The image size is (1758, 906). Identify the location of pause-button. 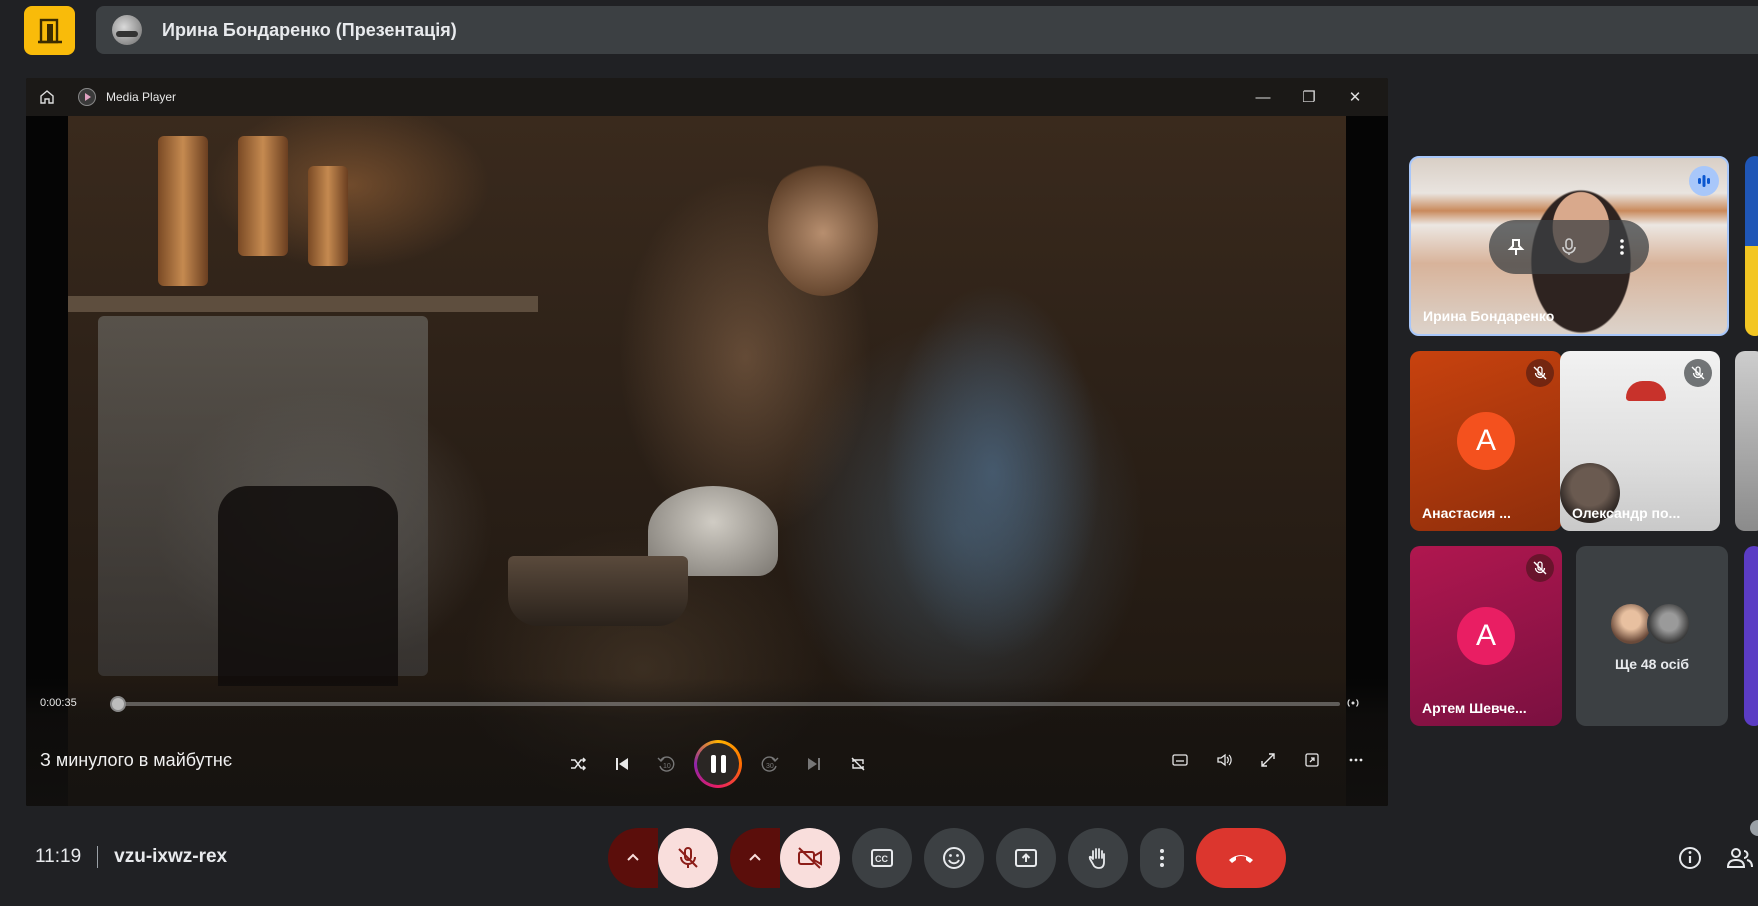
(718, 764).